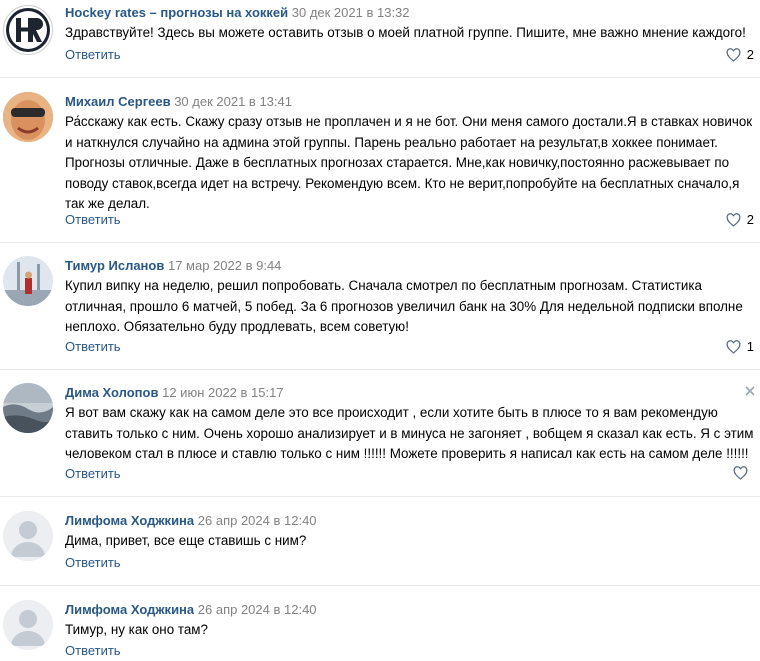 Image resolution: width=760 pixels, height=661 pixels. I want to click on comment-date: 12 июн 2022 в 15:17, so click(222, 392).